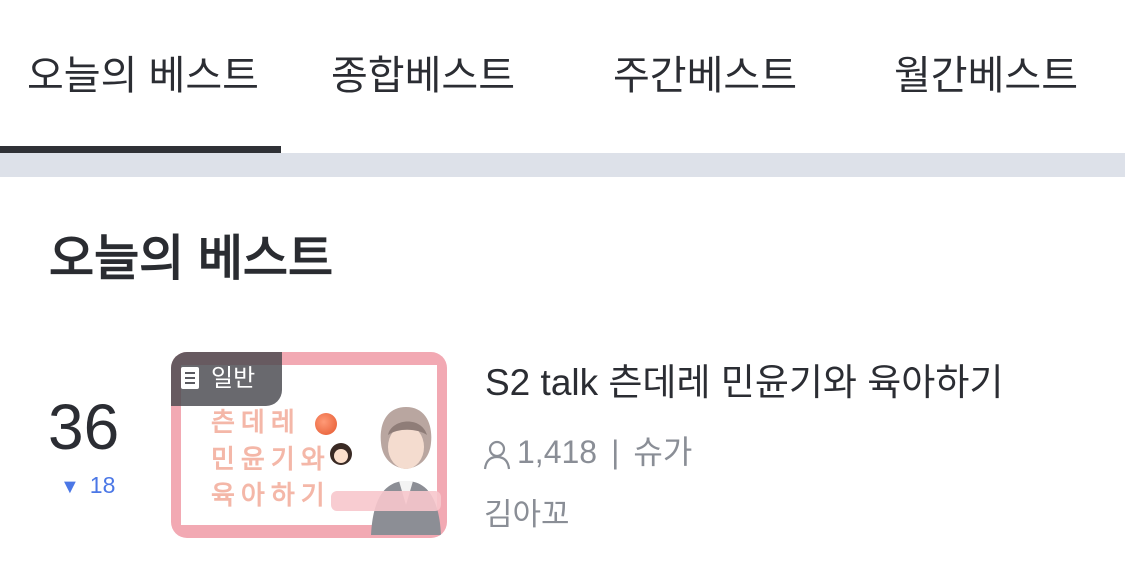 The width and height of the screenshot is (1125, 568). I want to click on section-divider, so click(562, 165).